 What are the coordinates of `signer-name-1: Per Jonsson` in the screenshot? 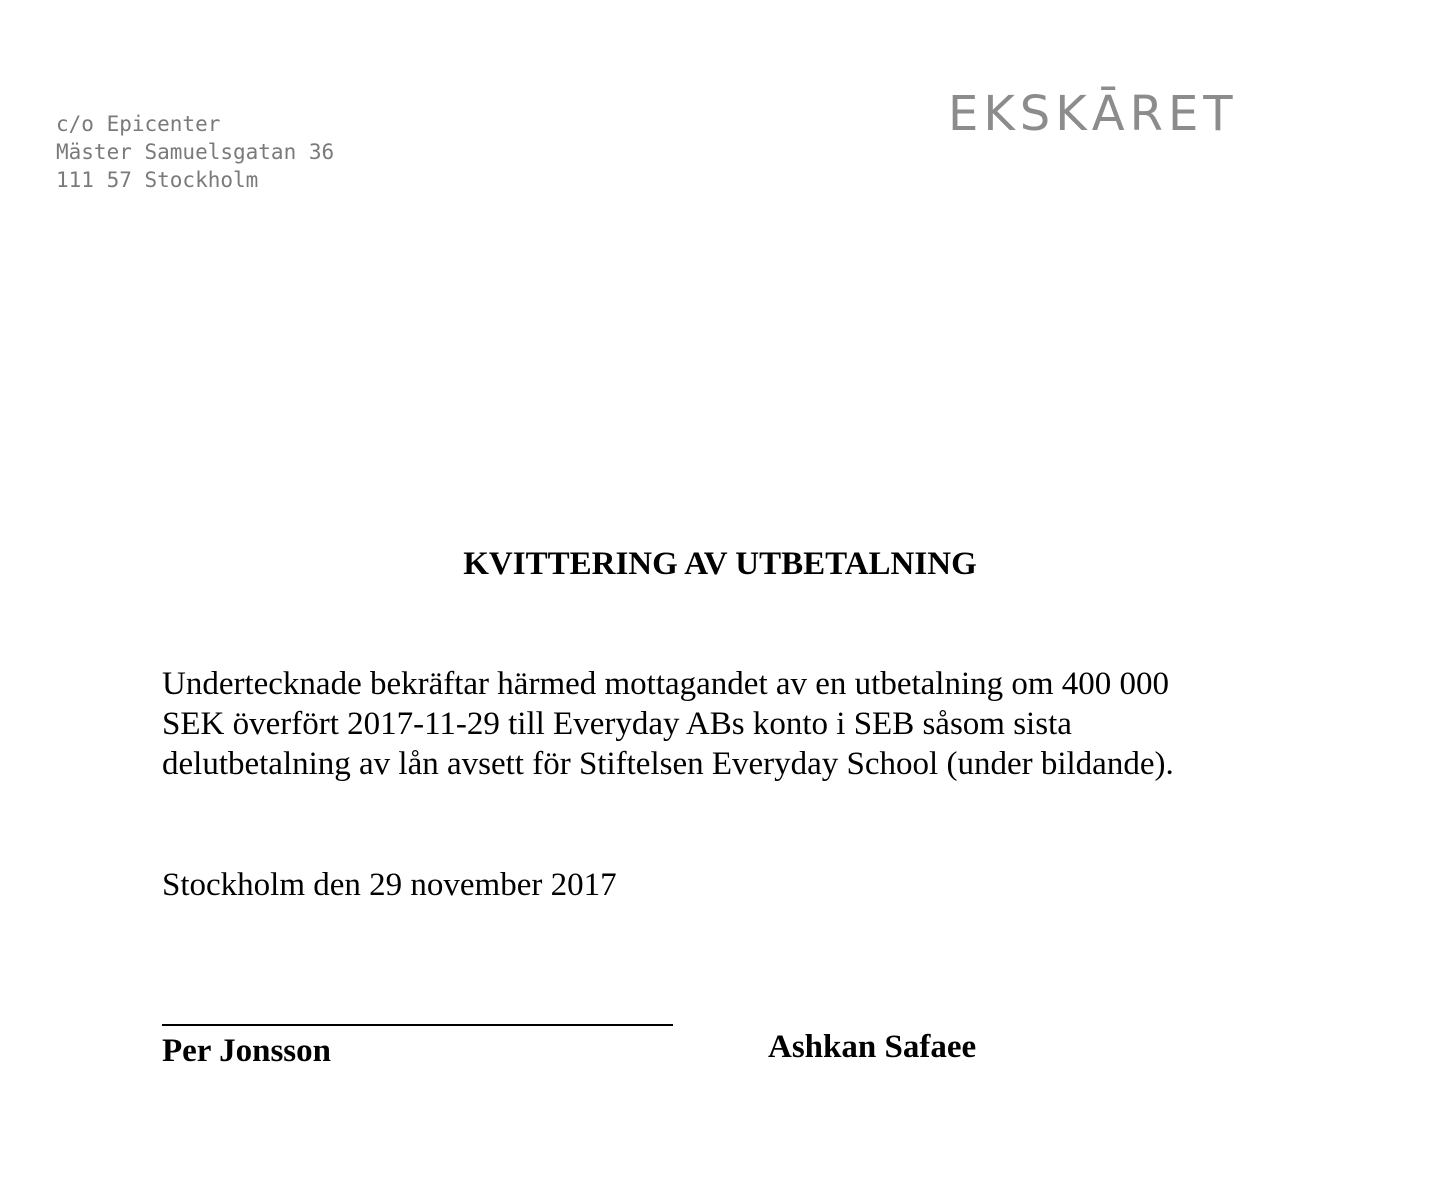 It's located at (246, 1051).